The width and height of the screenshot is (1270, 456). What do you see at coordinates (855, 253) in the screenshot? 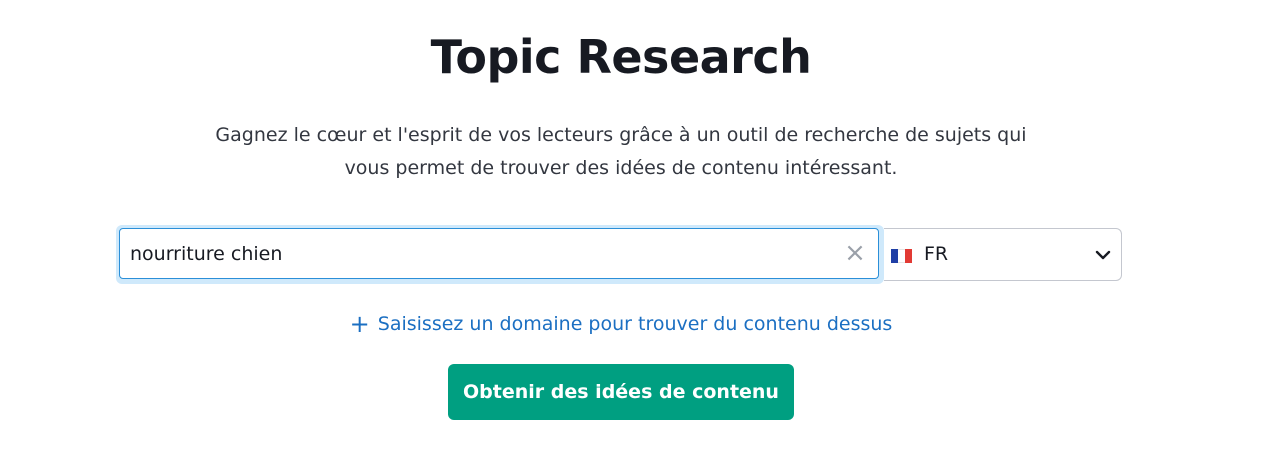
I see `close-icon: ×` at bounding box center [855, 253].